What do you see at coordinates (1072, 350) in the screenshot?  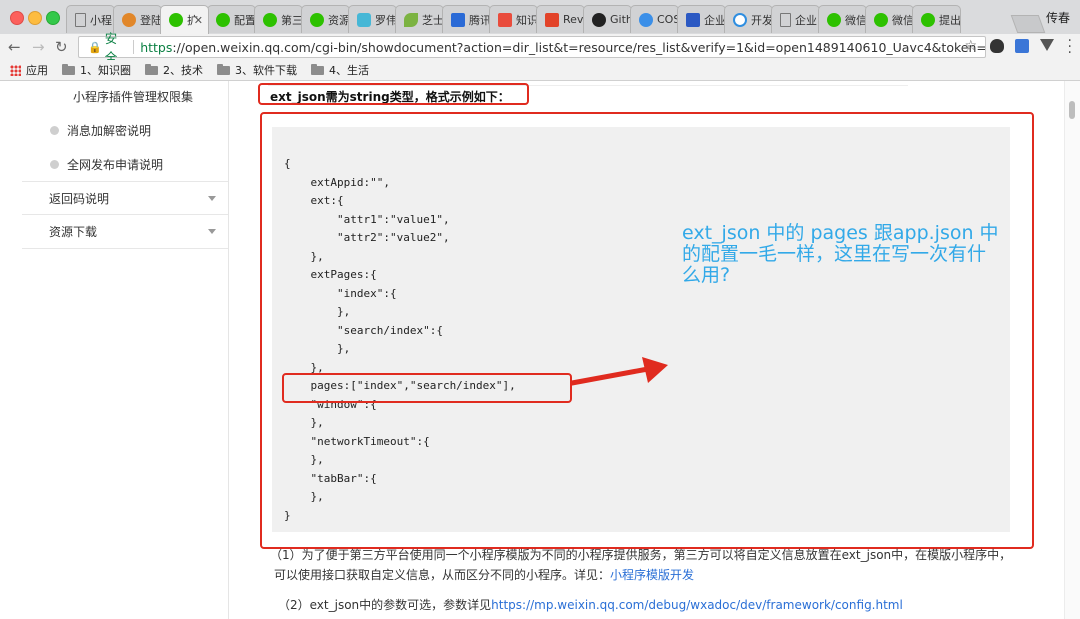 I see `page-scrollbar` at bounding box center [1072, 350].